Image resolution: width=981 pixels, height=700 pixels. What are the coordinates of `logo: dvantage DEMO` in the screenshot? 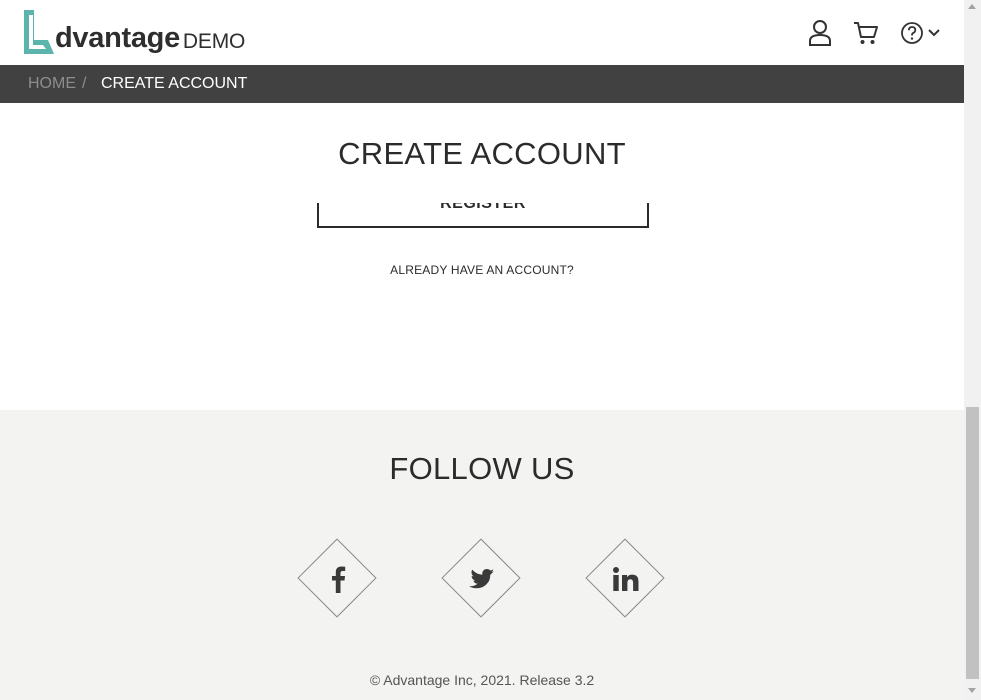 It's located at (133, 32).